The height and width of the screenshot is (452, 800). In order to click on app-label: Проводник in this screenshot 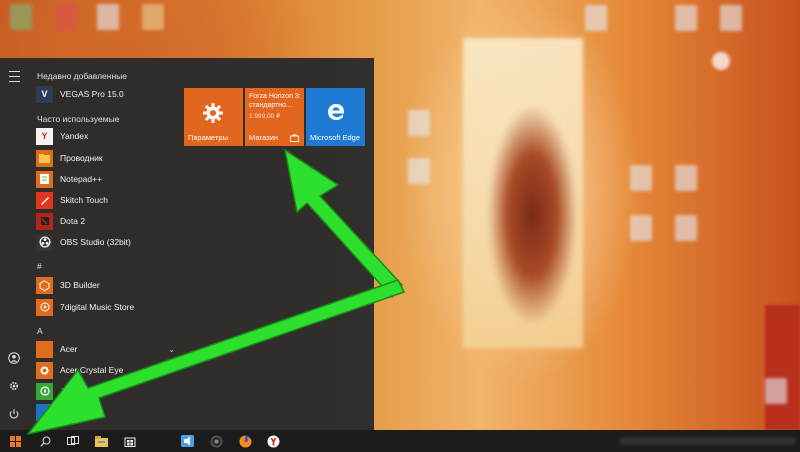, I will do `click(81, 158)`.